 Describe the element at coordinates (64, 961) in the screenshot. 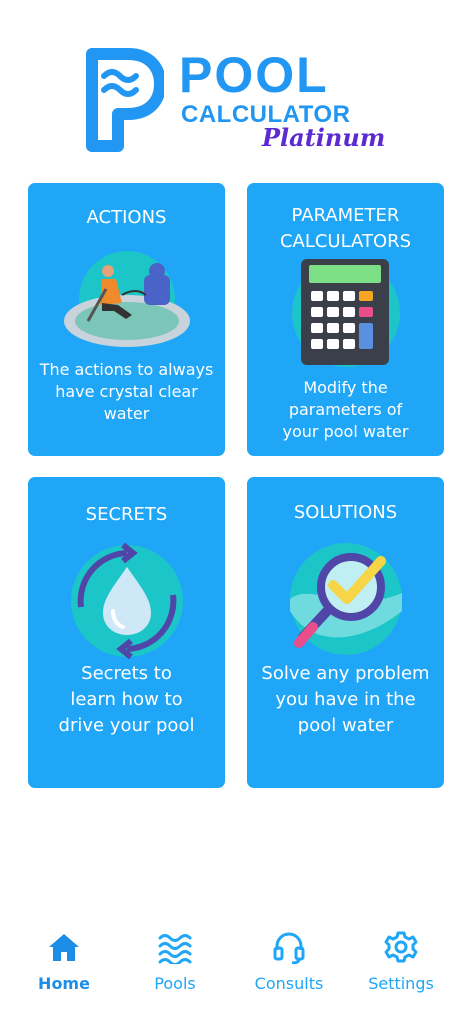

I see `nav-home: Home` at that location.